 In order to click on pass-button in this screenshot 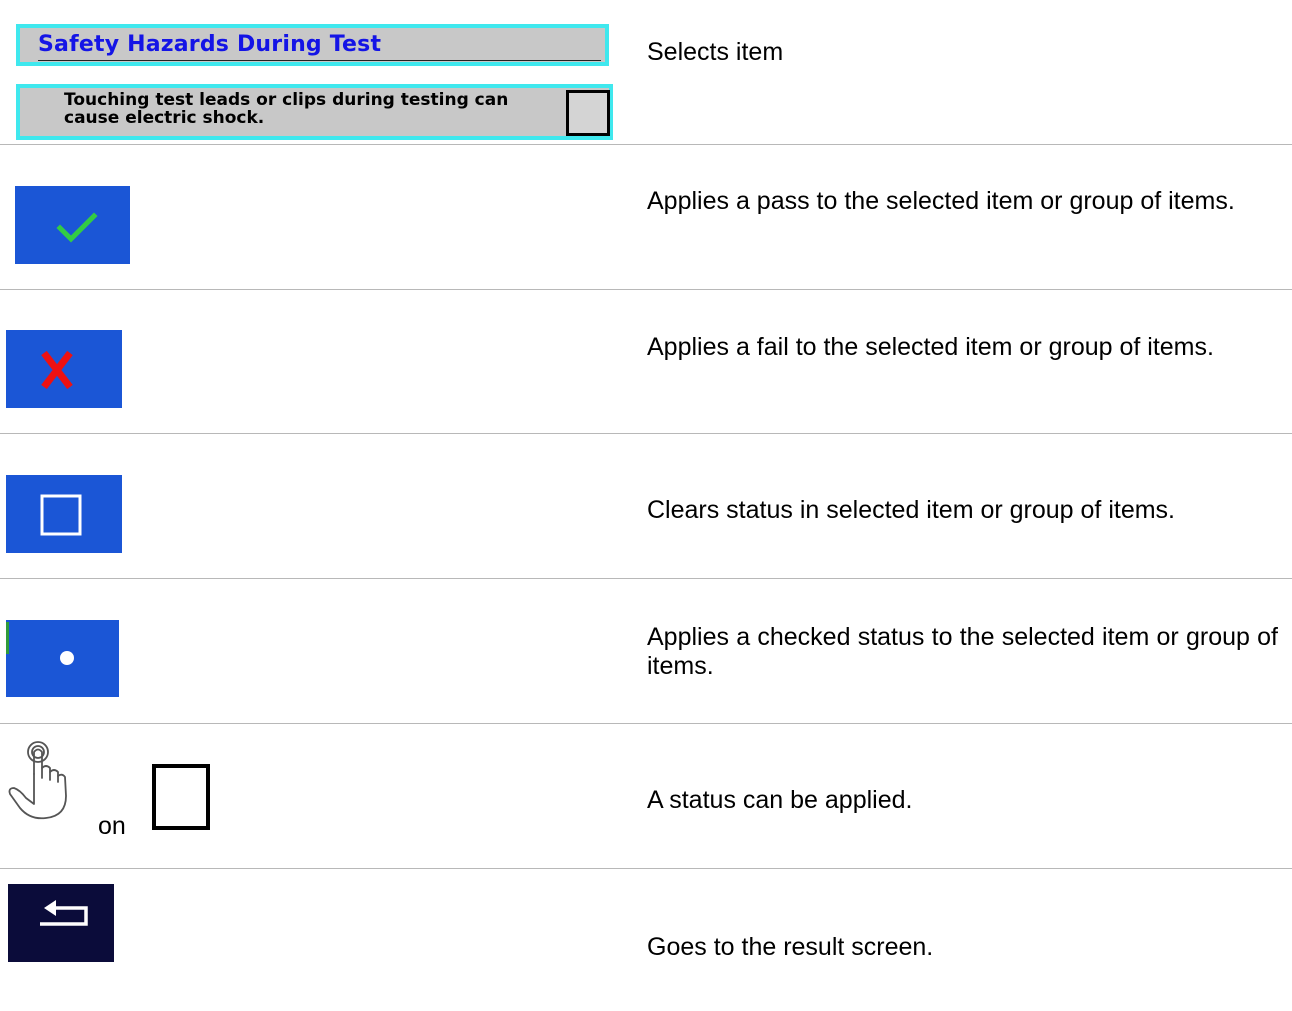, I will do `click(72, 225)`.